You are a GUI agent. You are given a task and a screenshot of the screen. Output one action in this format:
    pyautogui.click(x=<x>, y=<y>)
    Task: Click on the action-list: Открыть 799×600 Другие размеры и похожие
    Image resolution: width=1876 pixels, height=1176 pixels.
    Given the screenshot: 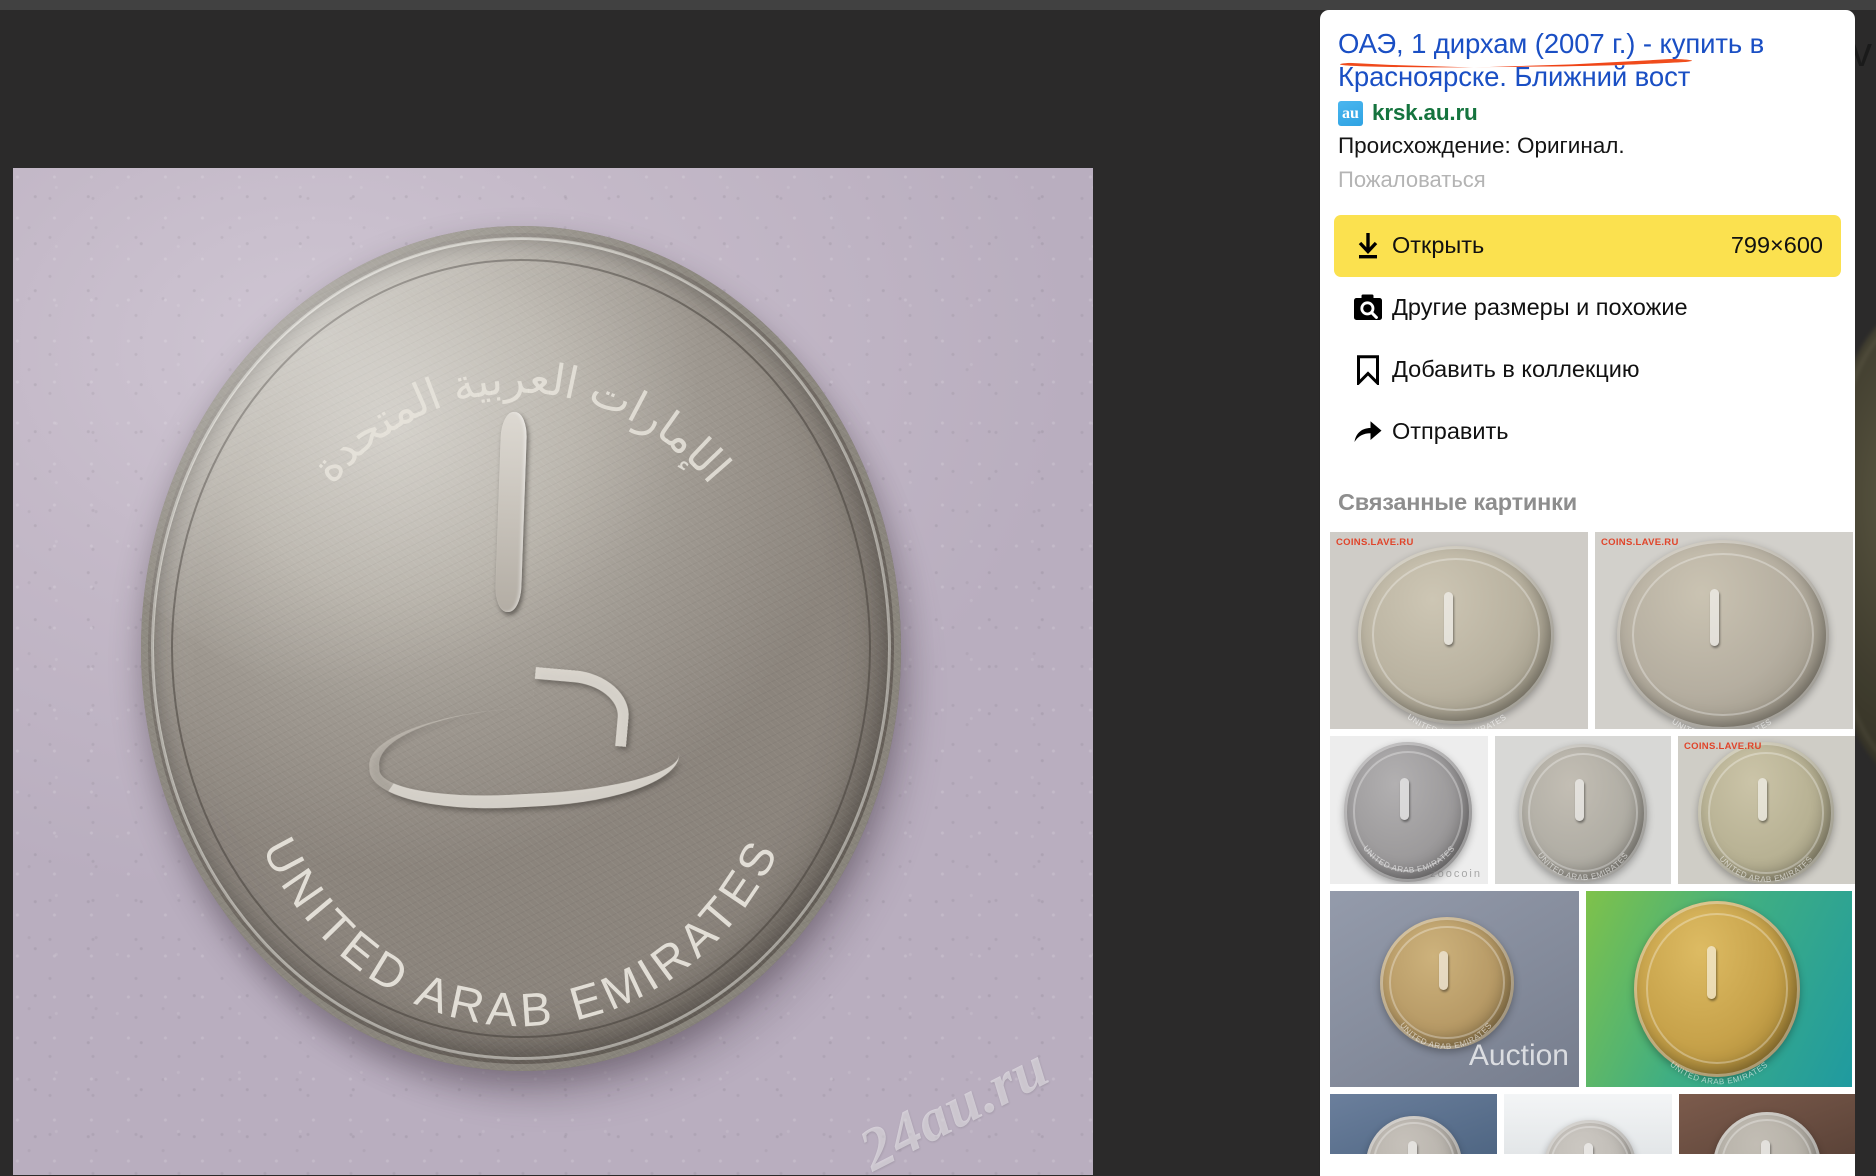 What is the action you would take?
    pyautogui.click(x=1587, y=338)
    